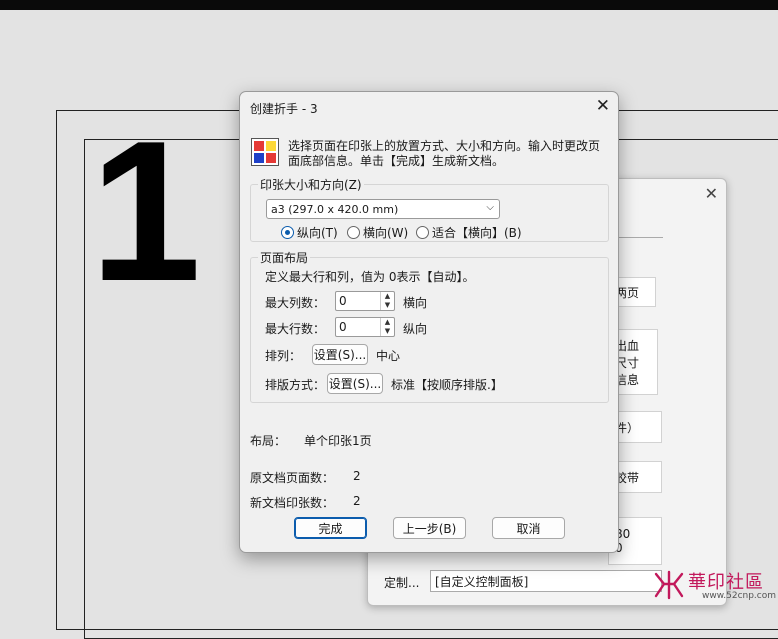 The image size is (778, 639). What do you see at coordinates (317, 233) in the screenshot?
I see `radio-portrait-label: 纵向(T)` at bounding box center [317, 233].